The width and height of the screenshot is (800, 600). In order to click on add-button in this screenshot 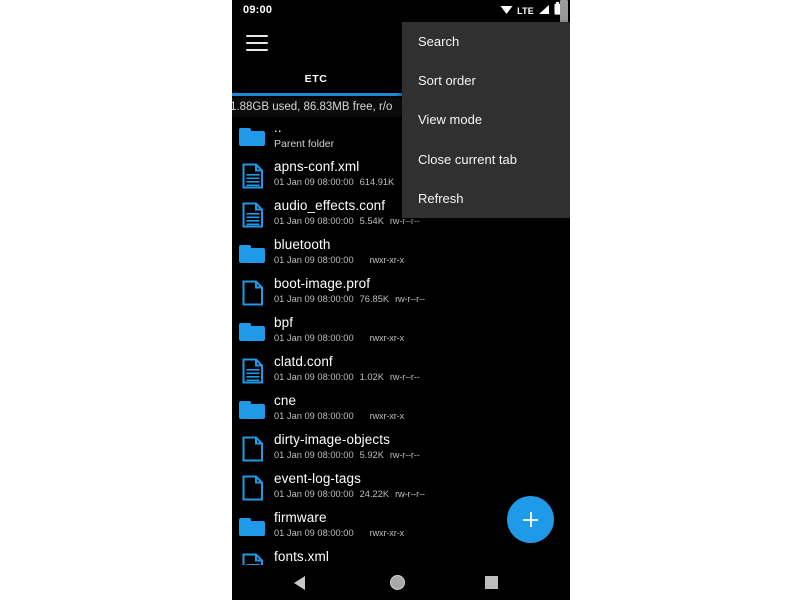, I will do `click(530, 519)`.